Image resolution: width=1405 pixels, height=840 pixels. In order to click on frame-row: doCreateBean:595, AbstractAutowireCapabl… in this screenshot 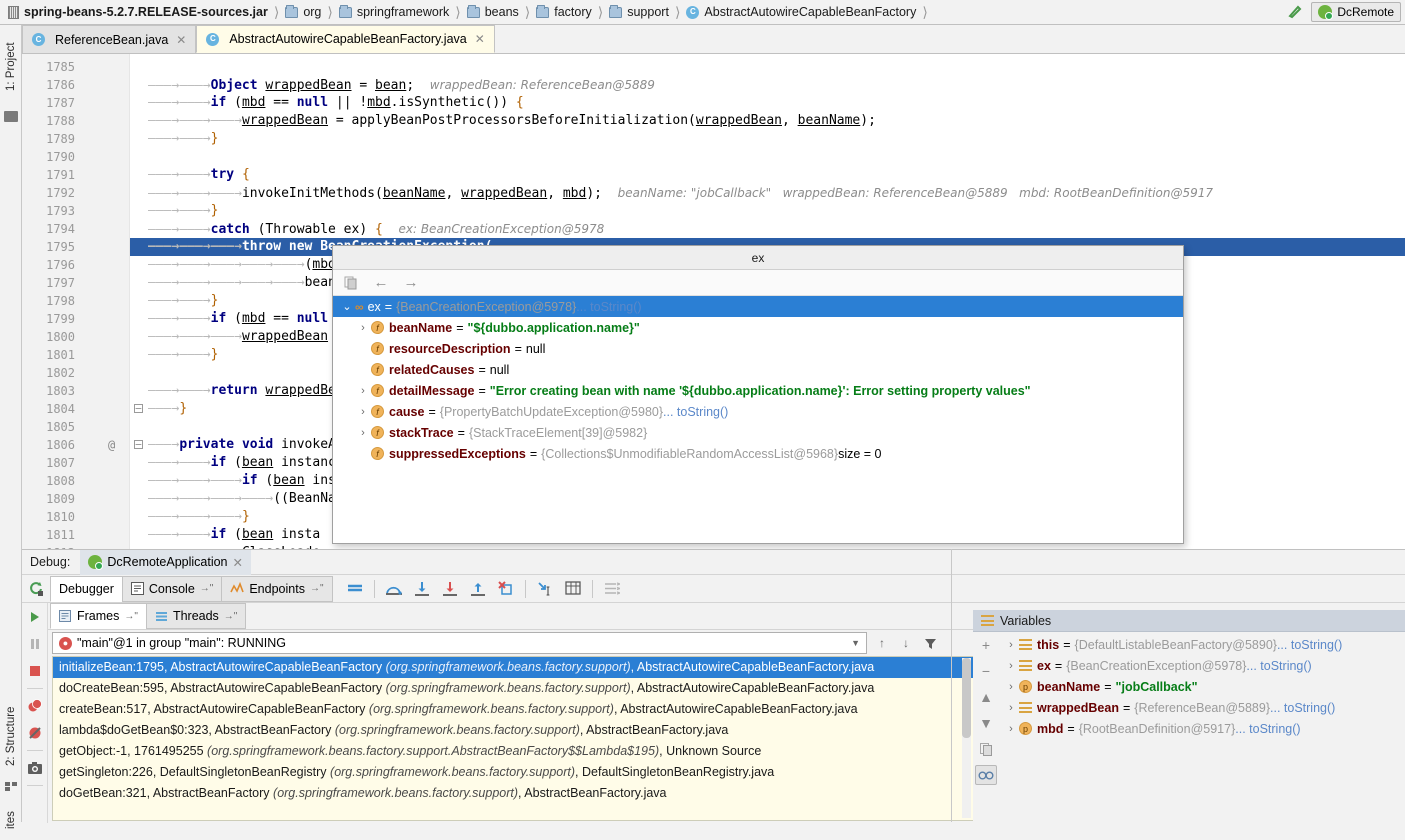, I will do `click(521, 688)`.